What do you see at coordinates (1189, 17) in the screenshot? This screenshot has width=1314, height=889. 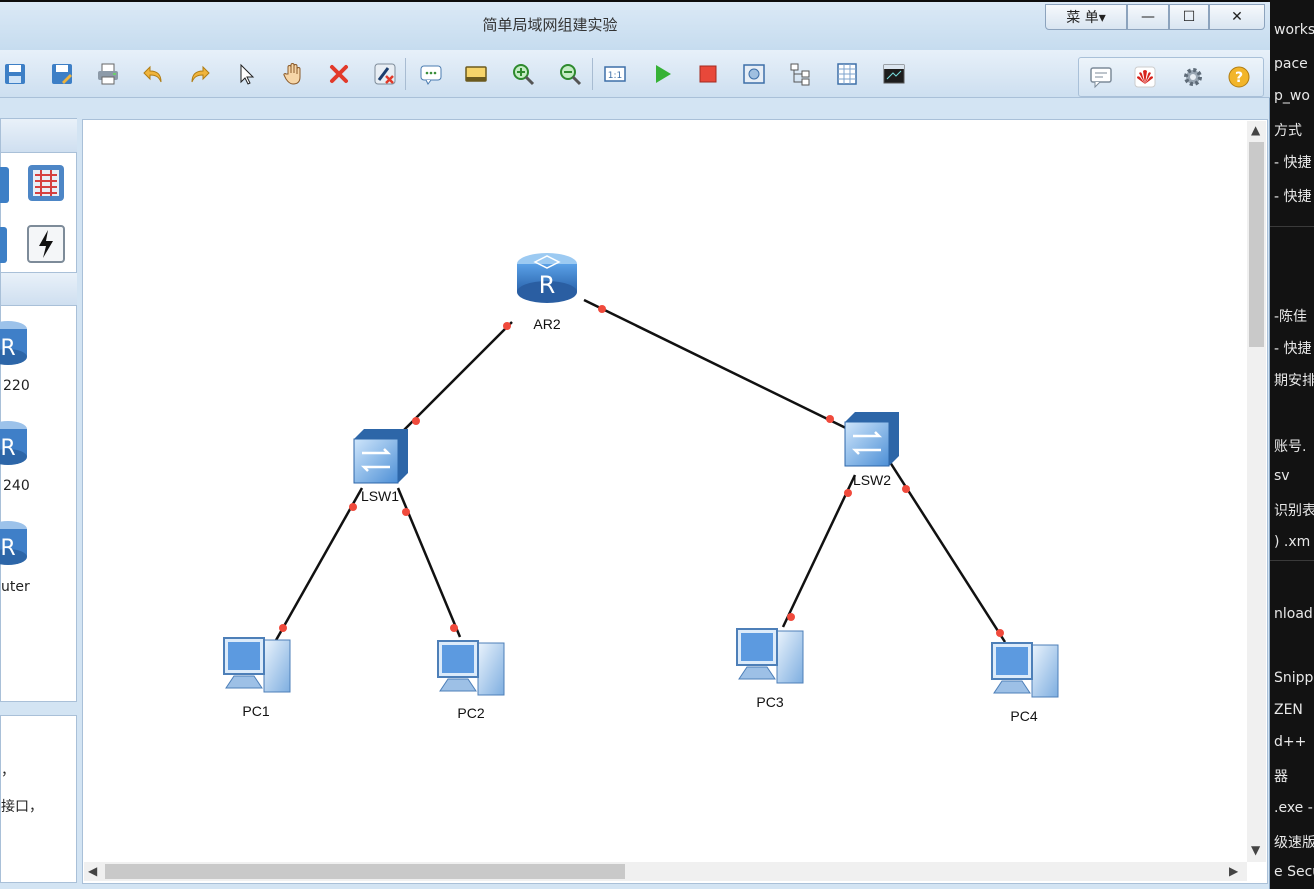 I see `maximize-button: ☐` at bounding box center [1189, 17].